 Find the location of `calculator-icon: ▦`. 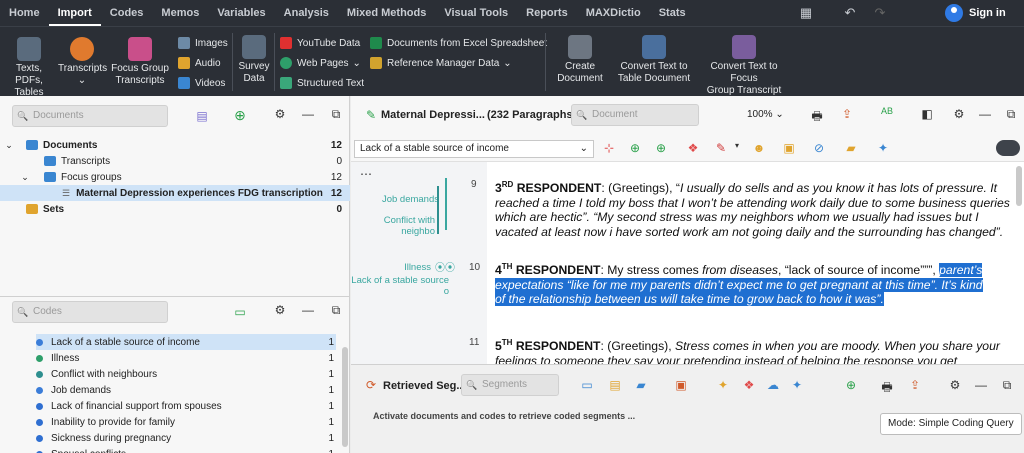

calculator-icon: ▦ is located at coordinates (806, 13).